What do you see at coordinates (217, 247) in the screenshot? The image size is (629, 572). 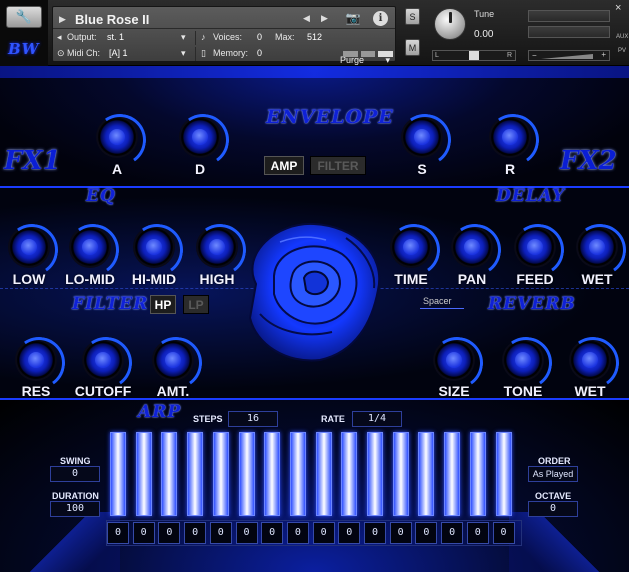 I see `eq-high-knob` at bounding box center [217, 247].